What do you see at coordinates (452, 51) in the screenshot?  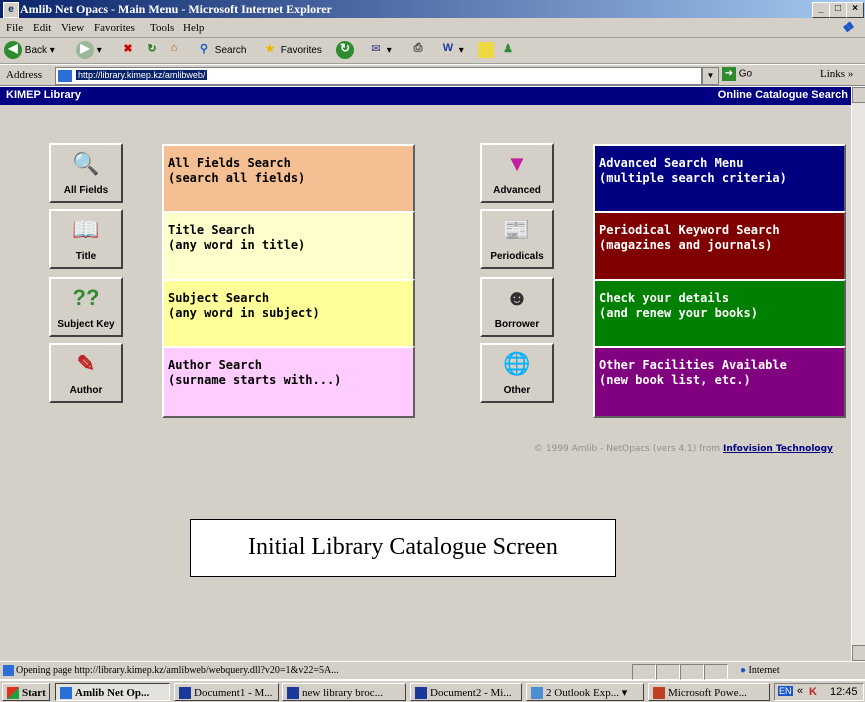 I see `edit-button: W ▾` at bounding box center [452, 51].